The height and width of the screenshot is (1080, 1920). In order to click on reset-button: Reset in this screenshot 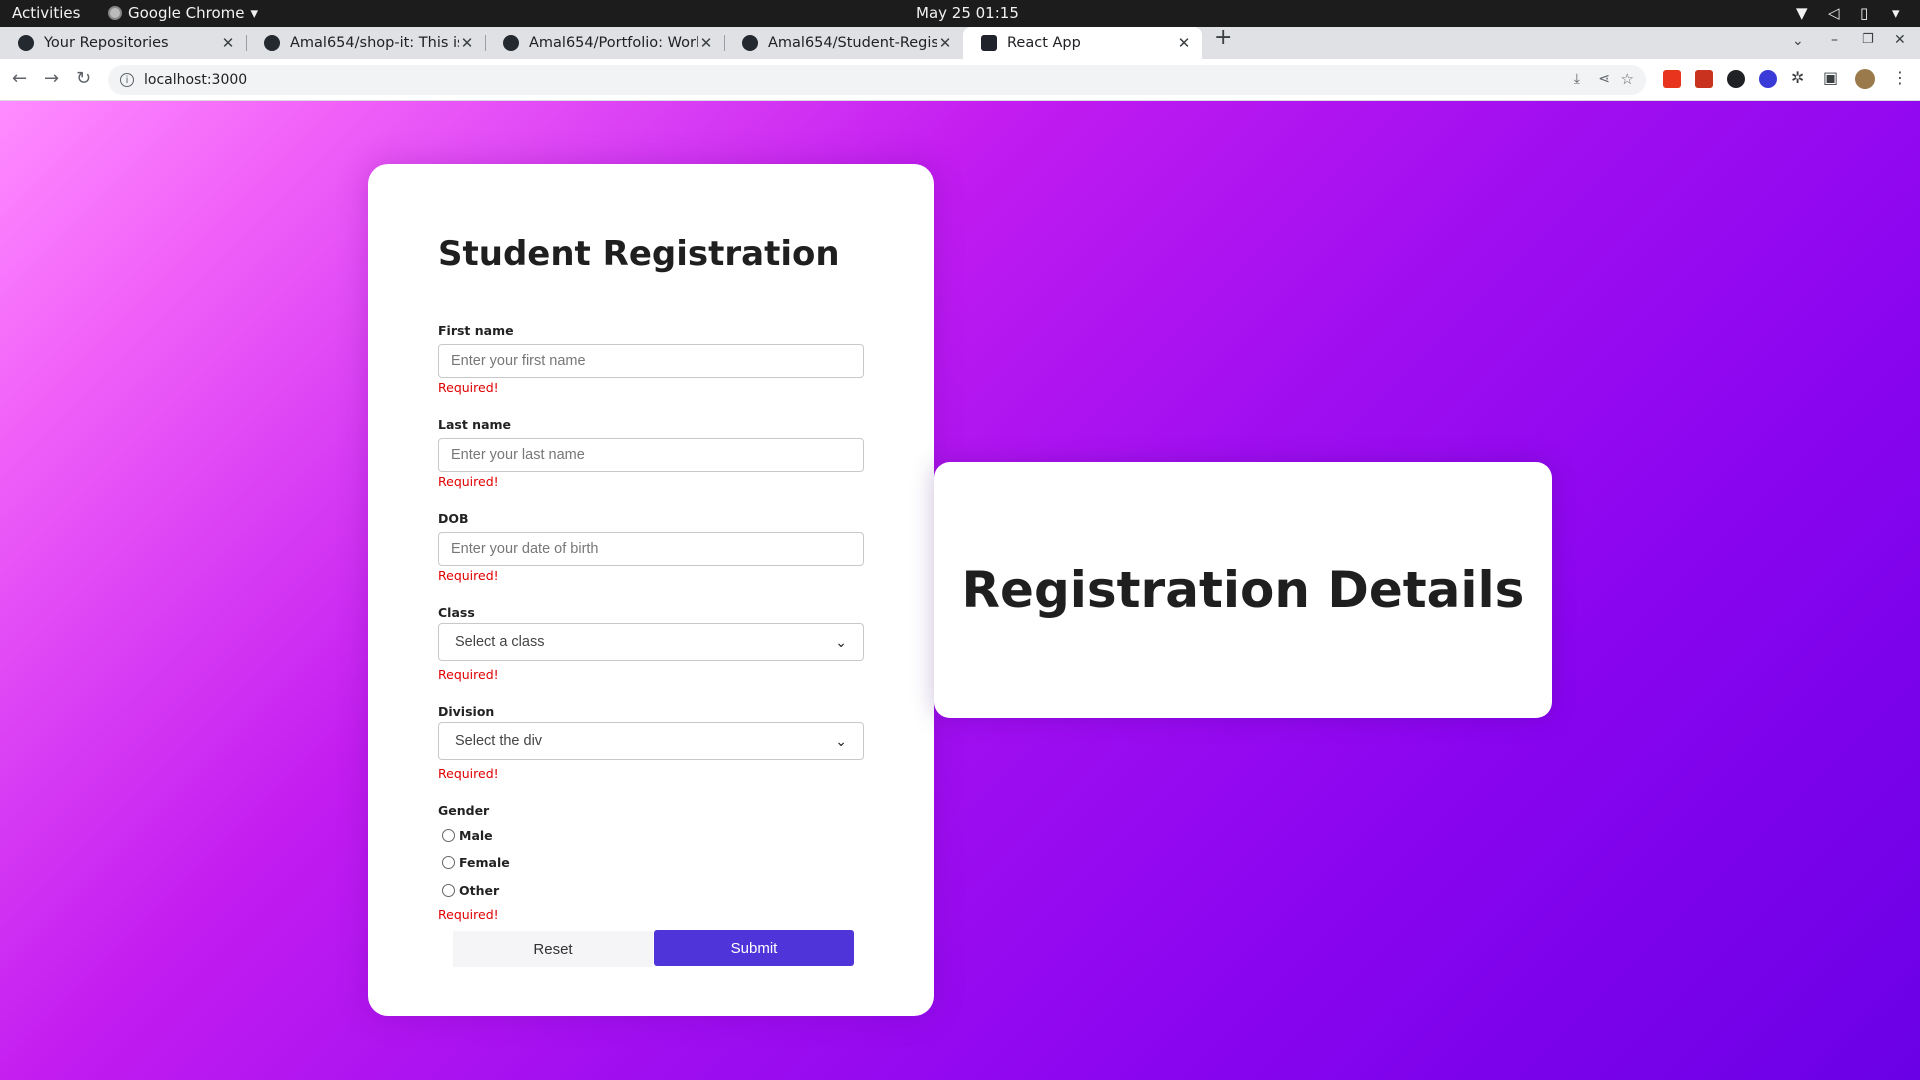, I will do `click(553, 949)`.